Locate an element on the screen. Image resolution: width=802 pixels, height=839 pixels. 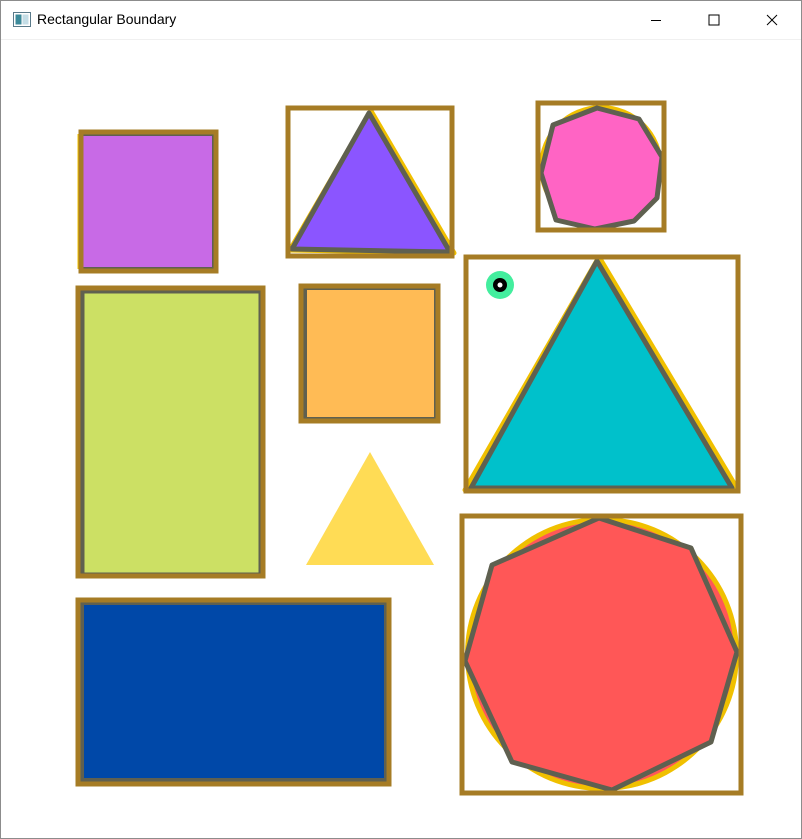
yellow-triangle is located at coordinates (370, 508).